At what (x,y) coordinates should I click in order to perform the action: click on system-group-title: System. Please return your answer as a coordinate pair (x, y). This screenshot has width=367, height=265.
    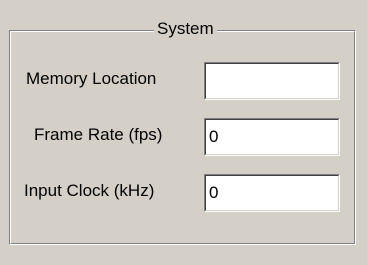
    Looking at the image, I should click on (185, 29).